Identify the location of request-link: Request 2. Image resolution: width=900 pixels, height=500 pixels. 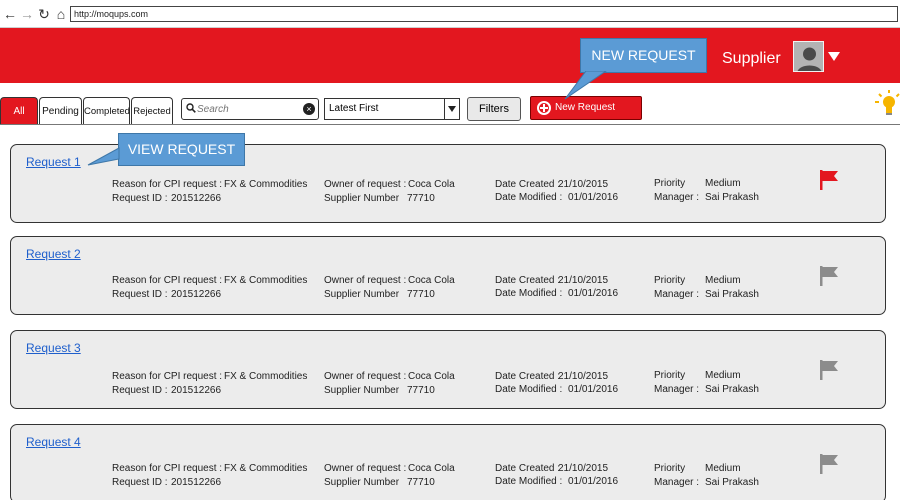
(53, 254).